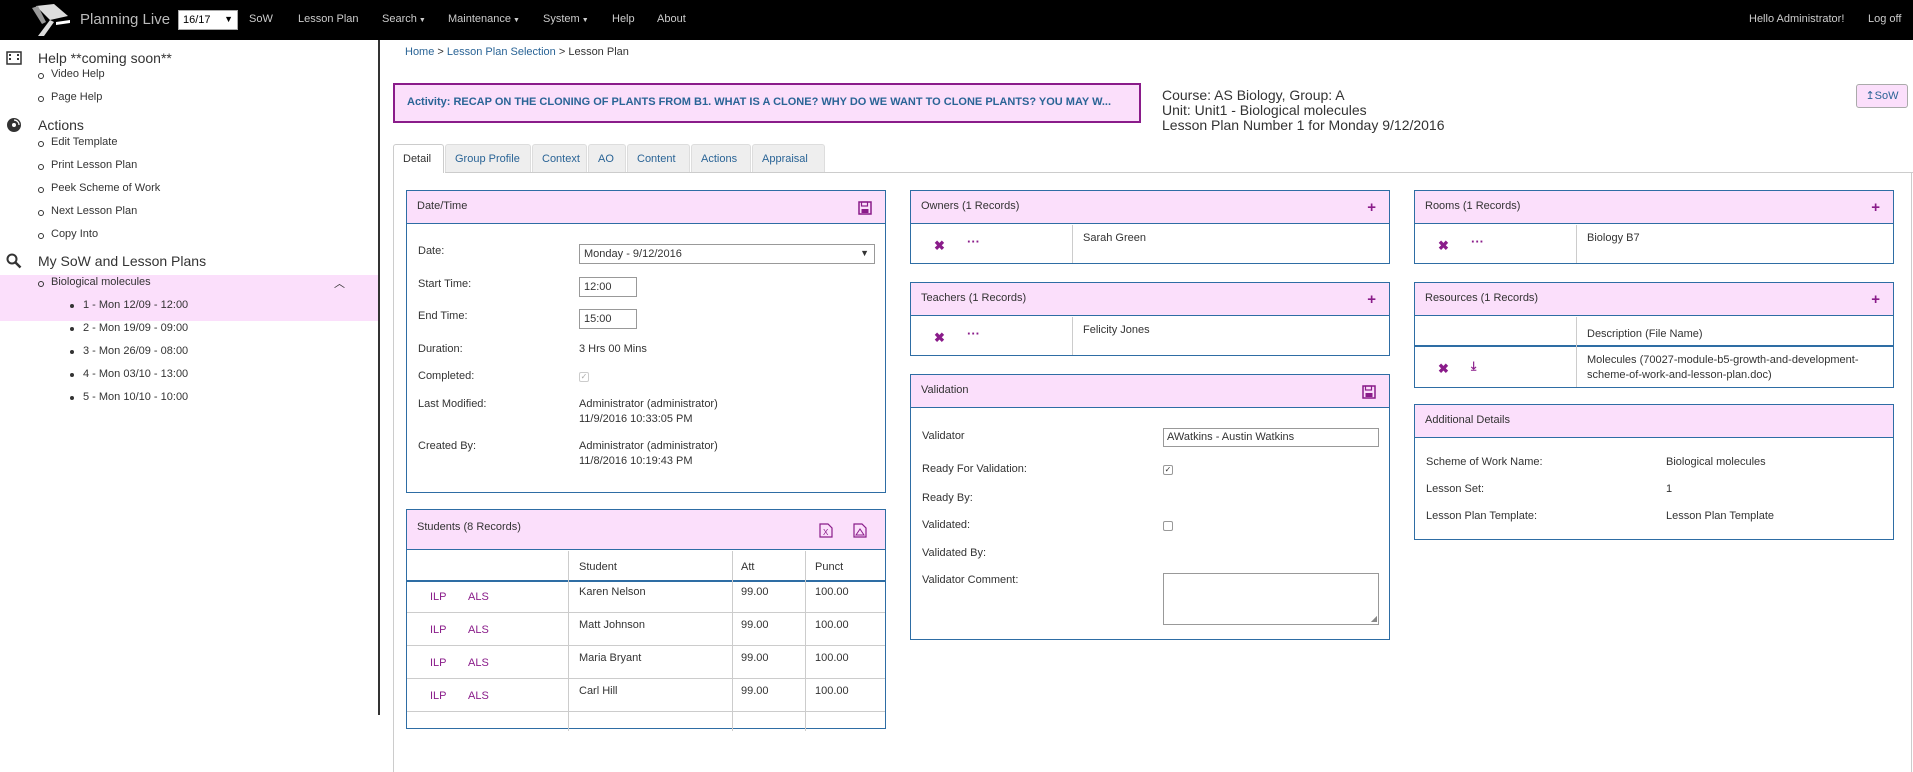  Describe the element at coordinates (1168, 526) in the screenshot. I see `validated-checkbox` at that location.